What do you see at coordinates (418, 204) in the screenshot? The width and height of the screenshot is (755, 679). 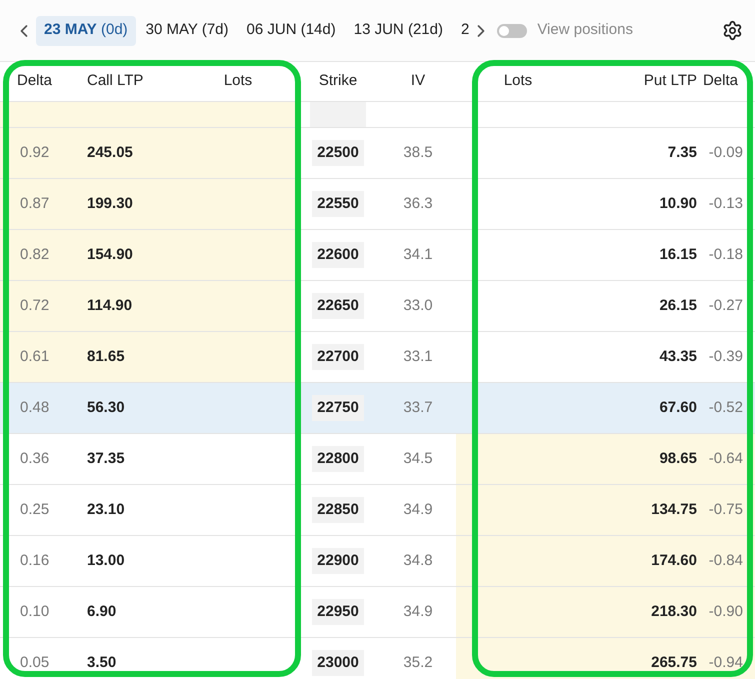 I see `iv-value: 36.3` at bounding box center [418, 204].